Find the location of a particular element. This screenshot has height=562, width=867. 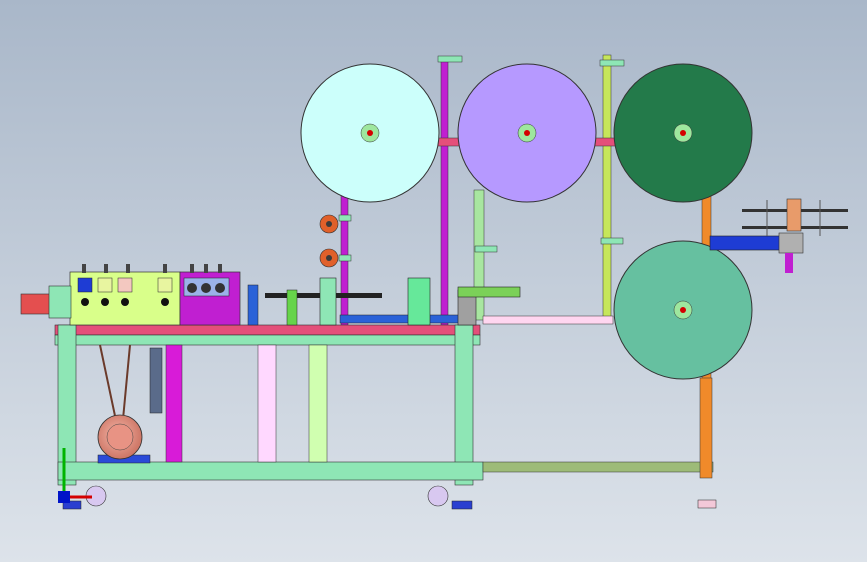

pneumatic-cylinder is located at coordinates (156, 380).